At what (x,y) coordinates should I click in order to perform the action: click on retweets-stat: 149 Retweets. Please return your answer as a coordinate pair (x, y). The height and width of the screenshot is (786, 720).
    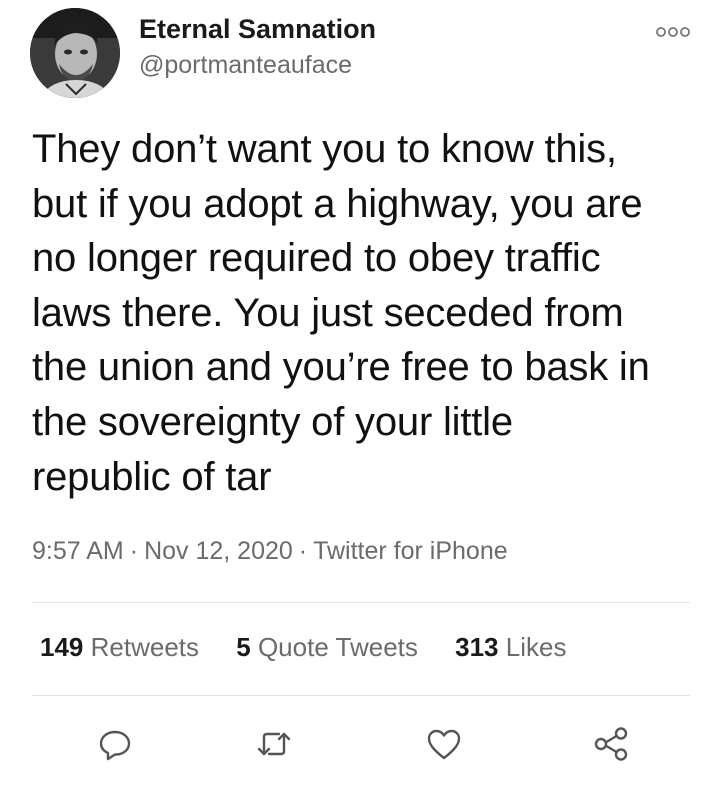
    Looking at the image, I should click on (119, 647).